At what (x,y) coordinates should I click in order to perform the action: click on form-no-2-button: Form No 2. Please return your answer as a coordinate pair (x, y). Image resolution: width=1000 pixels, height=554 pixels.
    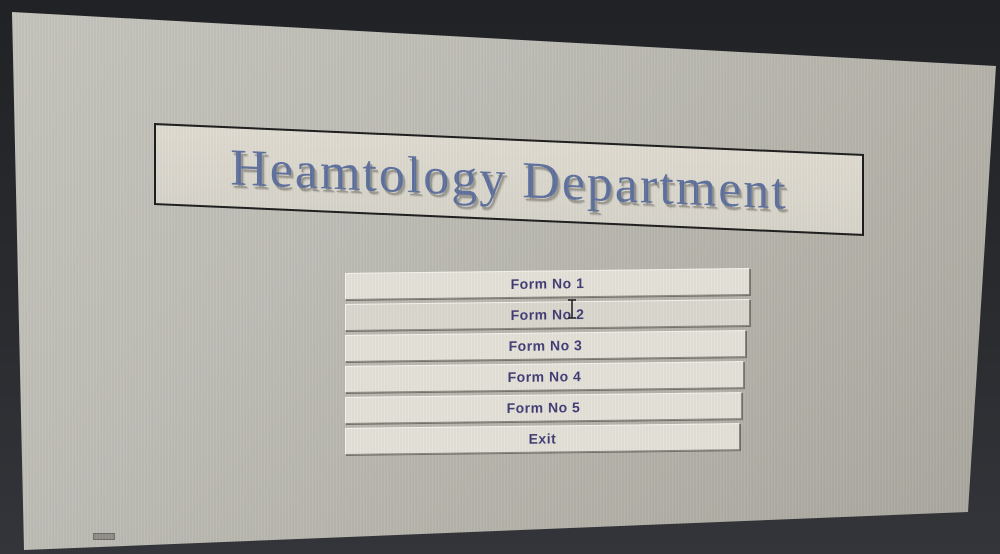
    Looking at the image, I should click on (547, 315).